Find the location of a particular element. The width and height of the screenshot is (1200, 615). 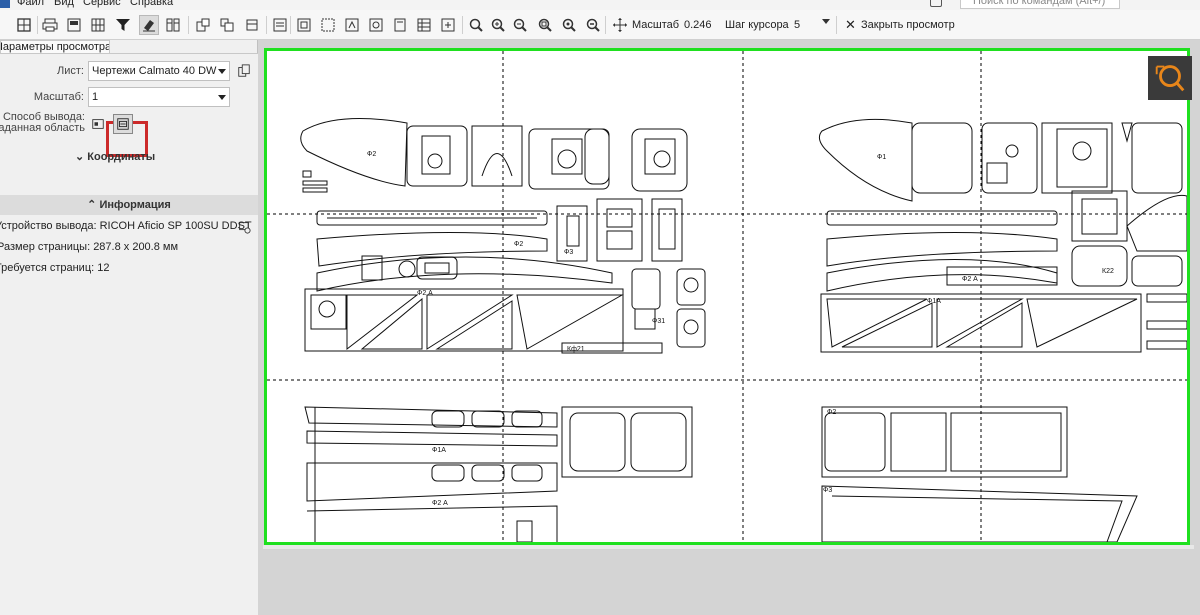

pan-icon is located at coordinates (620, 25).